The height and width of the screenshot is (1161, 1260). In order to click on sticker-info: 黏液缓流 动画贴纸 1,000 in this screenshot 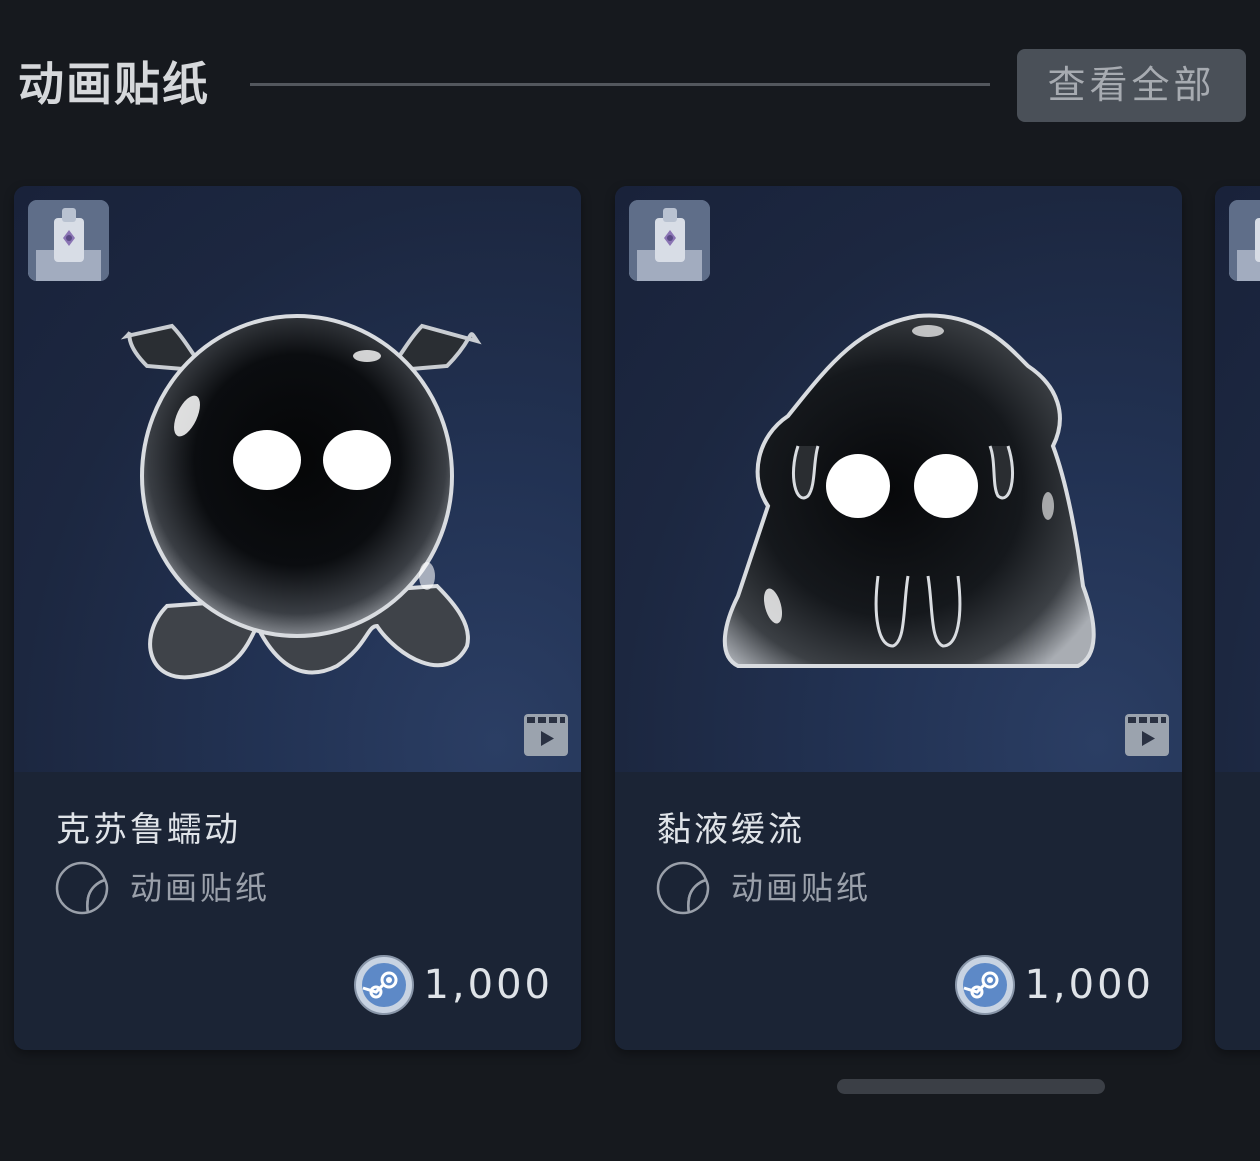, I will do `click(898, 911)`.